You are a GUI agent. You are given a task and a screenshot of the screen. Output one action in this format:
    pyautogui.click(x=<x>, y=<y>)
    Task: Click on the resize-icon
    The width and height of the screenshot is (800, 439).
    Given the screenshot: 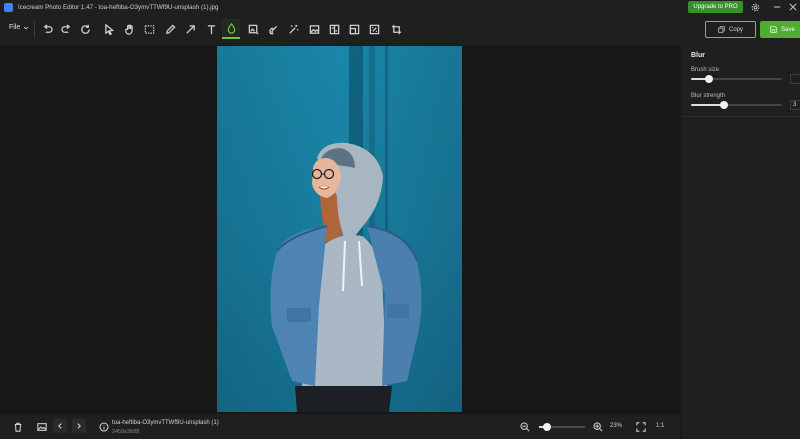 What is the action you would take?
    pyautogui.click(x=354, y=29)
    